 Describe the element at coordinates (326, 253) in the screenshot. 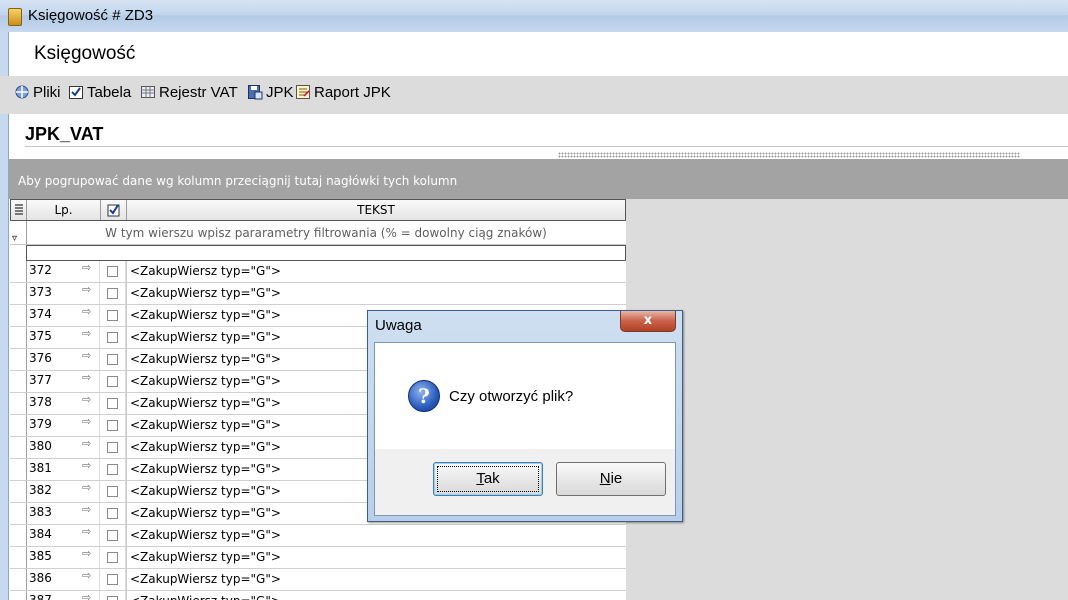

I see `filter-input-row` at that location.